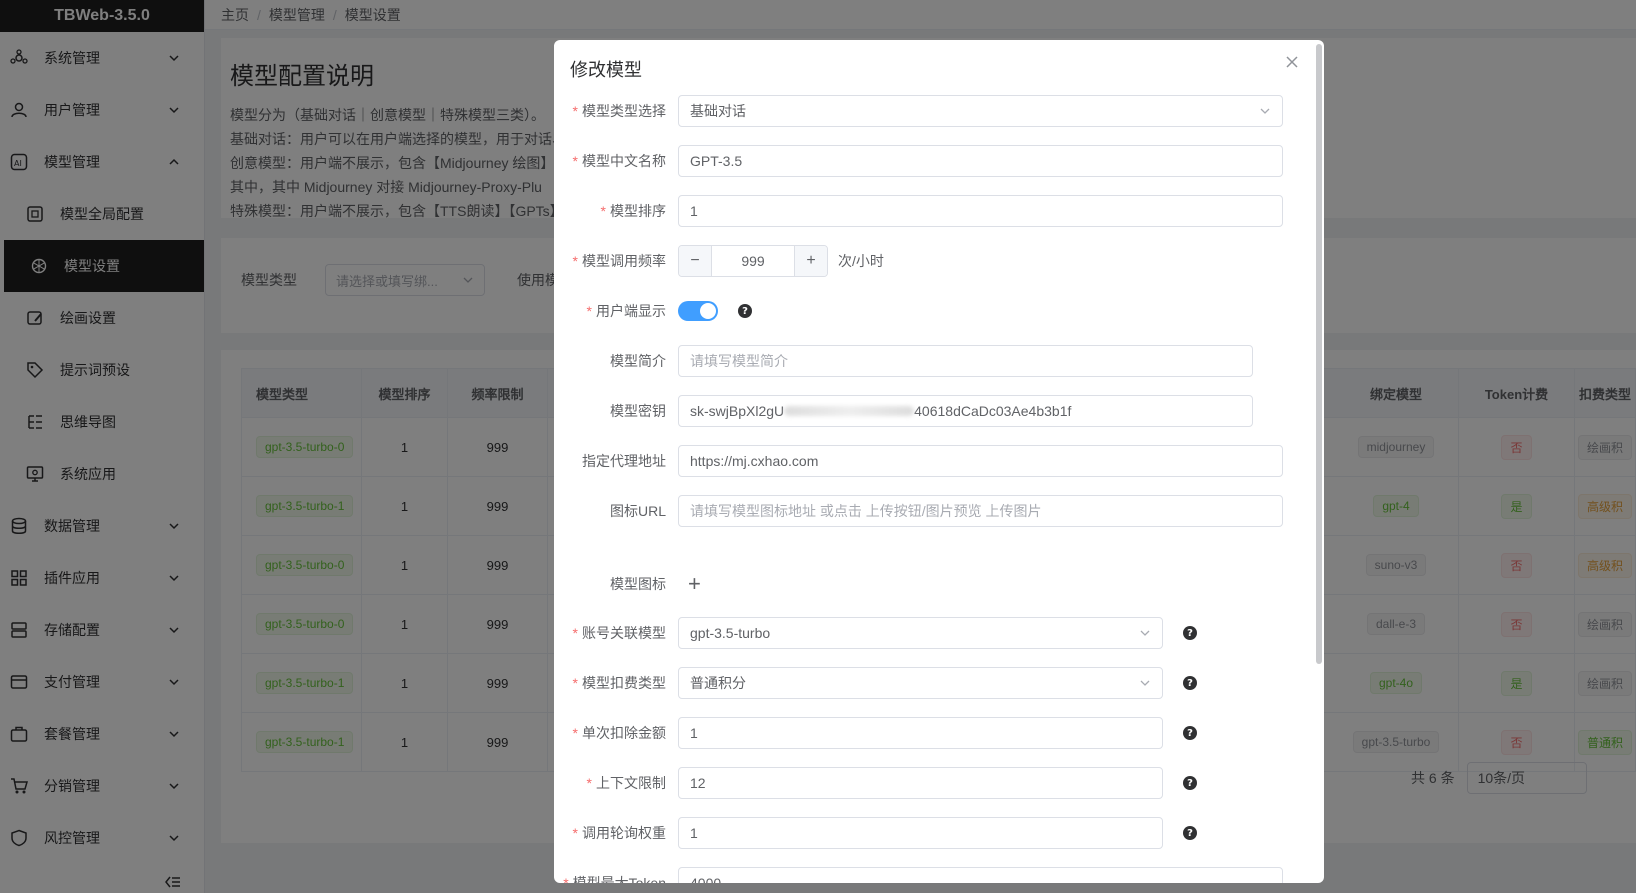  Describe the element at coordinates (694, 584) in the screenshot. I see `upload-plus-icon: +` at that location.